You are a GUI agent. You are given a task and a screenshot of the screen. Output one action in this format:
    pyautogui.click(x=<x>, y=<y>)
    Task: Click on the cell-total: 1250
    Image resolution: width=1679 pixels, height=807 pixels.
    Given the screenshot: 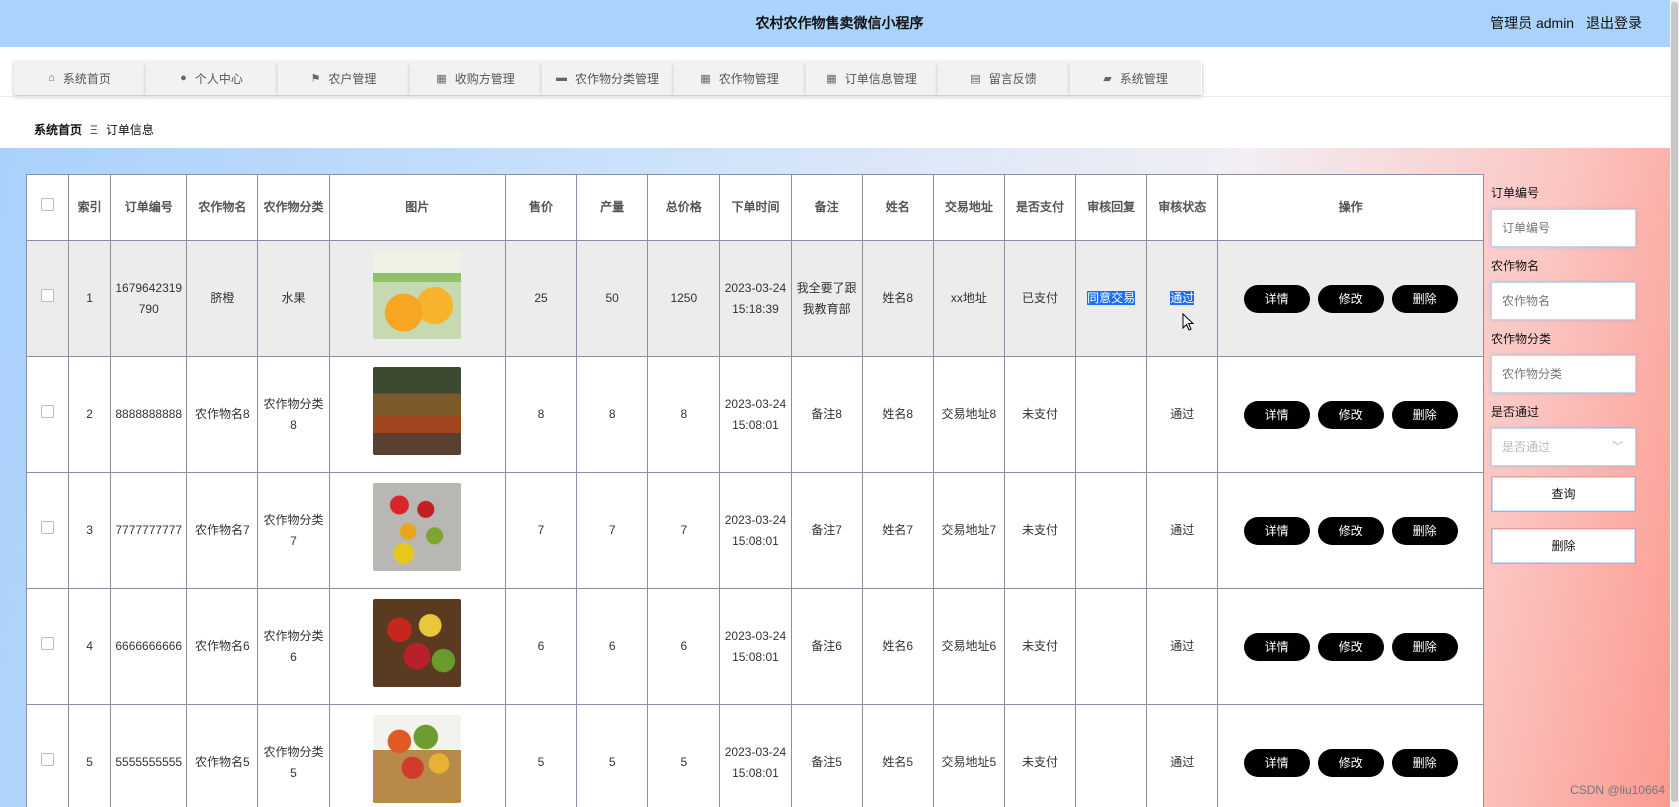 What is the action you would take?
    pyautogui.click(x=684, y=298)
    